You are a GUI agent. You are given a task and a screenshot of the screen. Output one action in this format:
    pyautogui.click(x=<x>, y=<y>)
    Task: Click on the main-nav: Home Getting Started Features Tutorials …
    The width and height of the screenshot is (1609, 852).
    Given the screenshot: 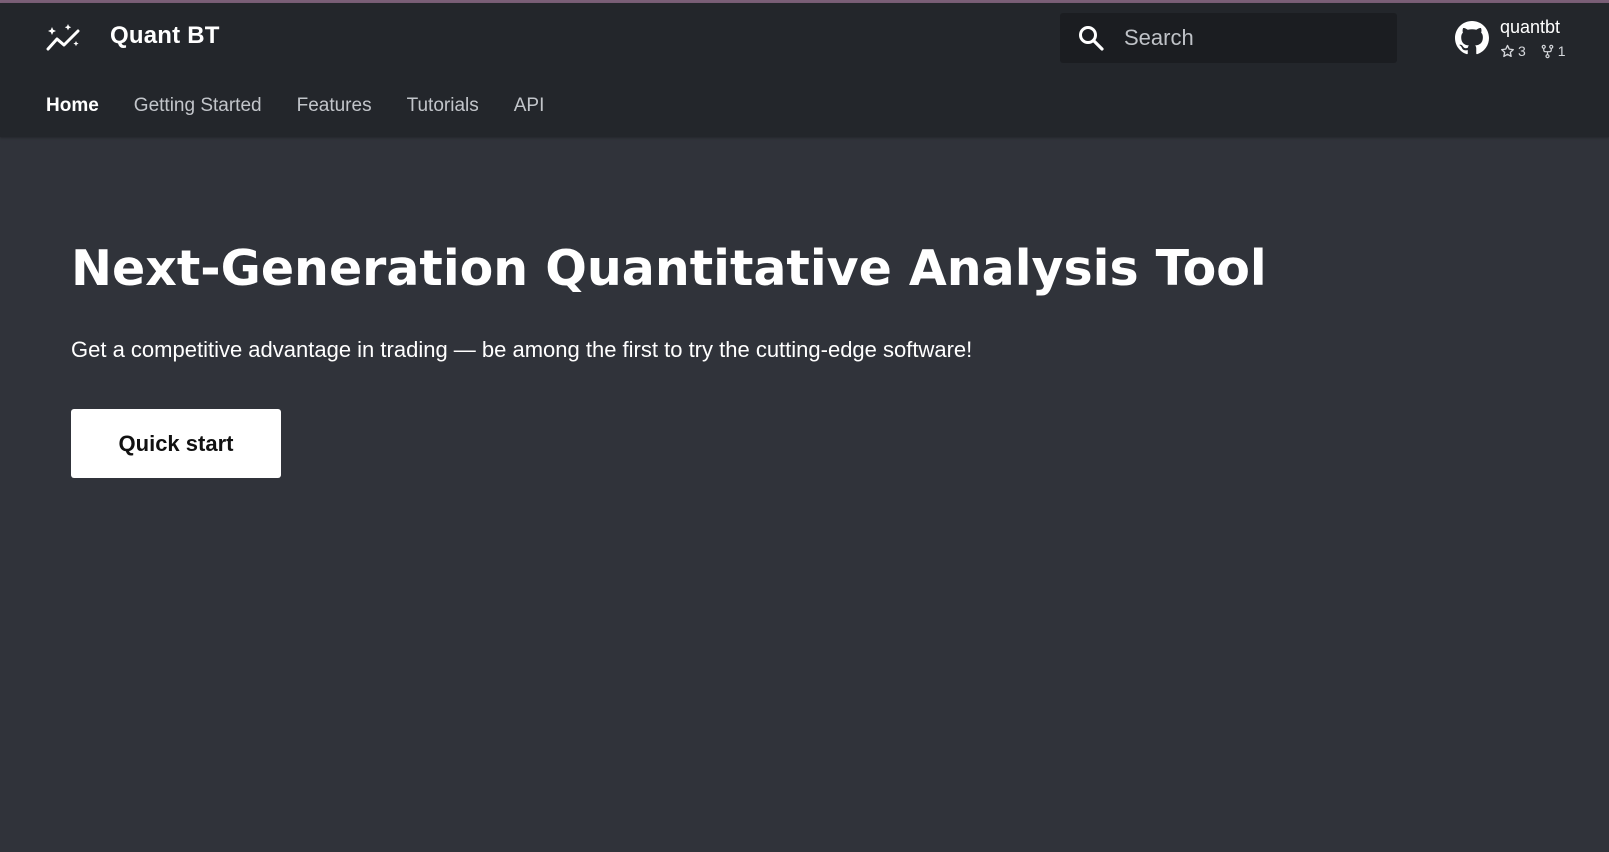 What is the action you would take?
    pyautogui.click(x=295, y=106)
    